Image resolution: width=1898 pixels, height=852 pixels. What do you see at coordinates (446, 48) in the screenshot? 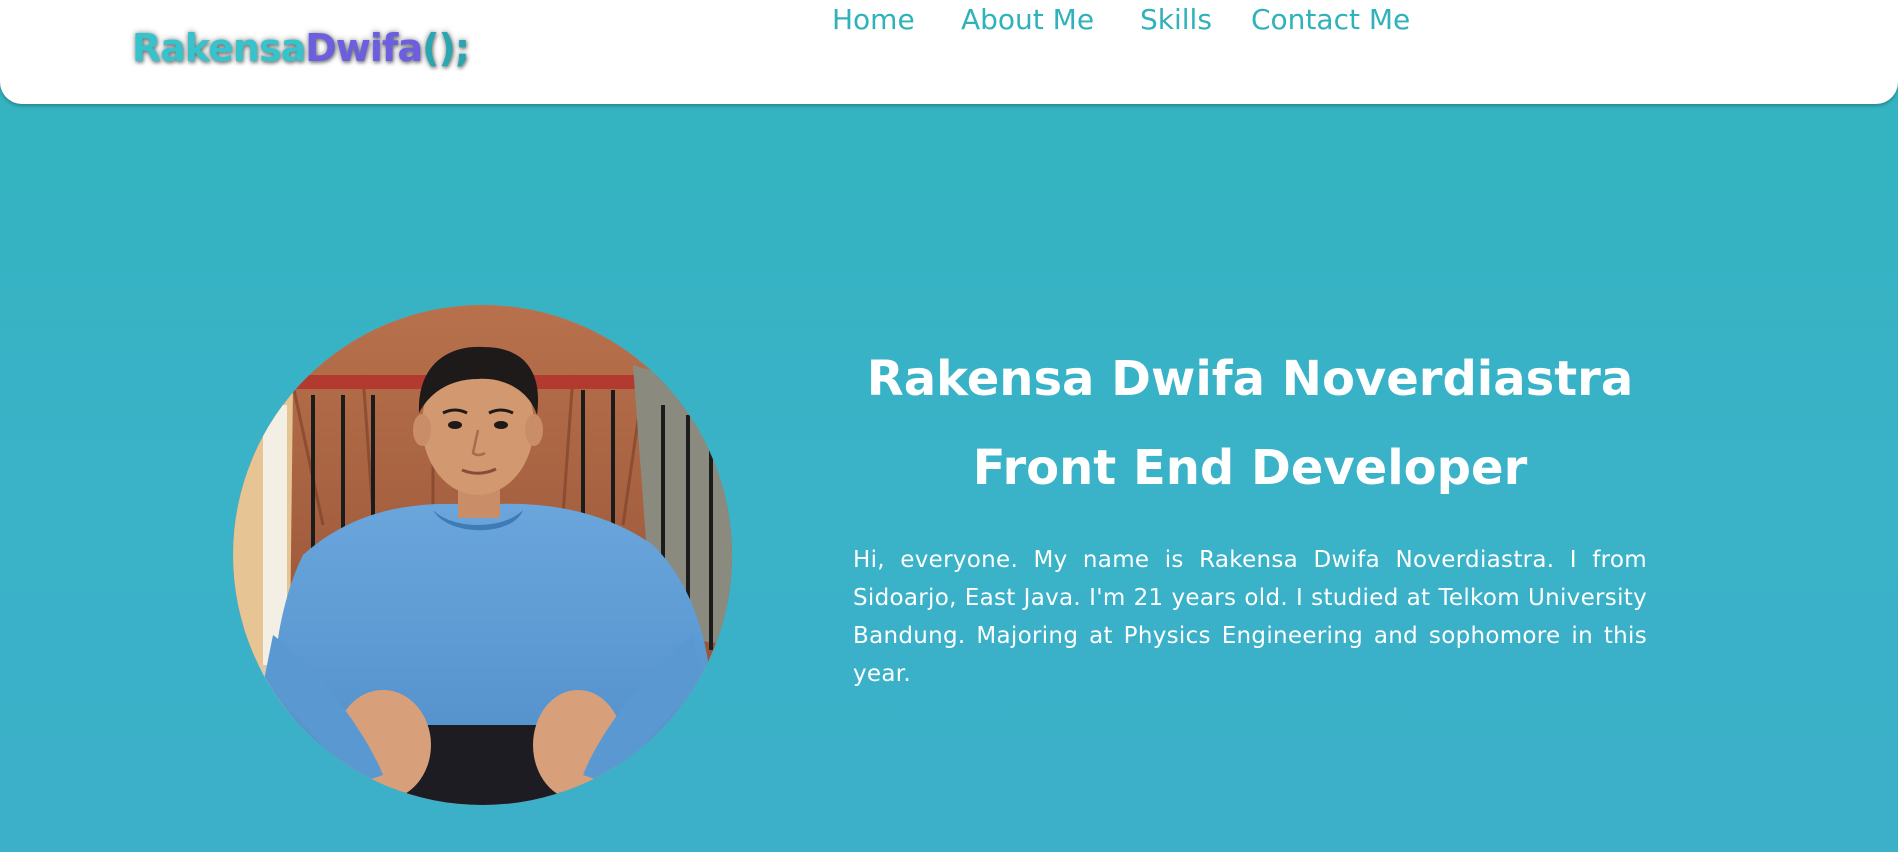
I see `logo-parens: ();` at bounding box center [446, 48].